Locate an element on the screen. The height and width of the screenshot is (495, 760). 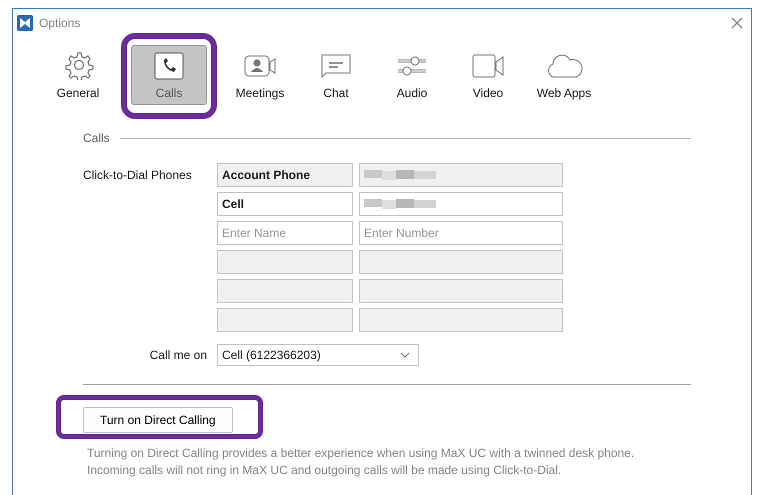
field-label: Call me on is located at coordinates (177, 355).